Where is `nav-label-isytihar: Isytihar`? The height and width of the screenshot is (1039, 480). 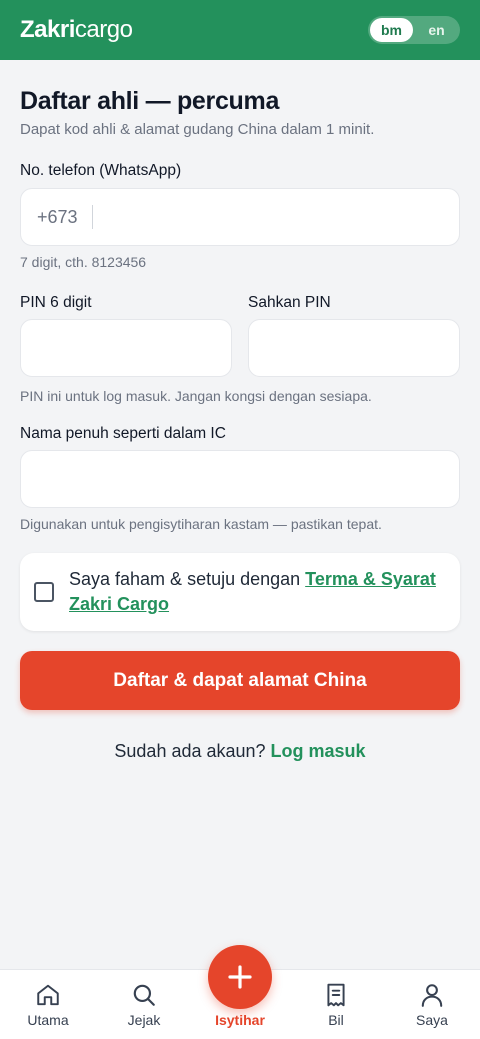
nav-label-isytihar: Isytihar is located at coordinates (240, 1020).